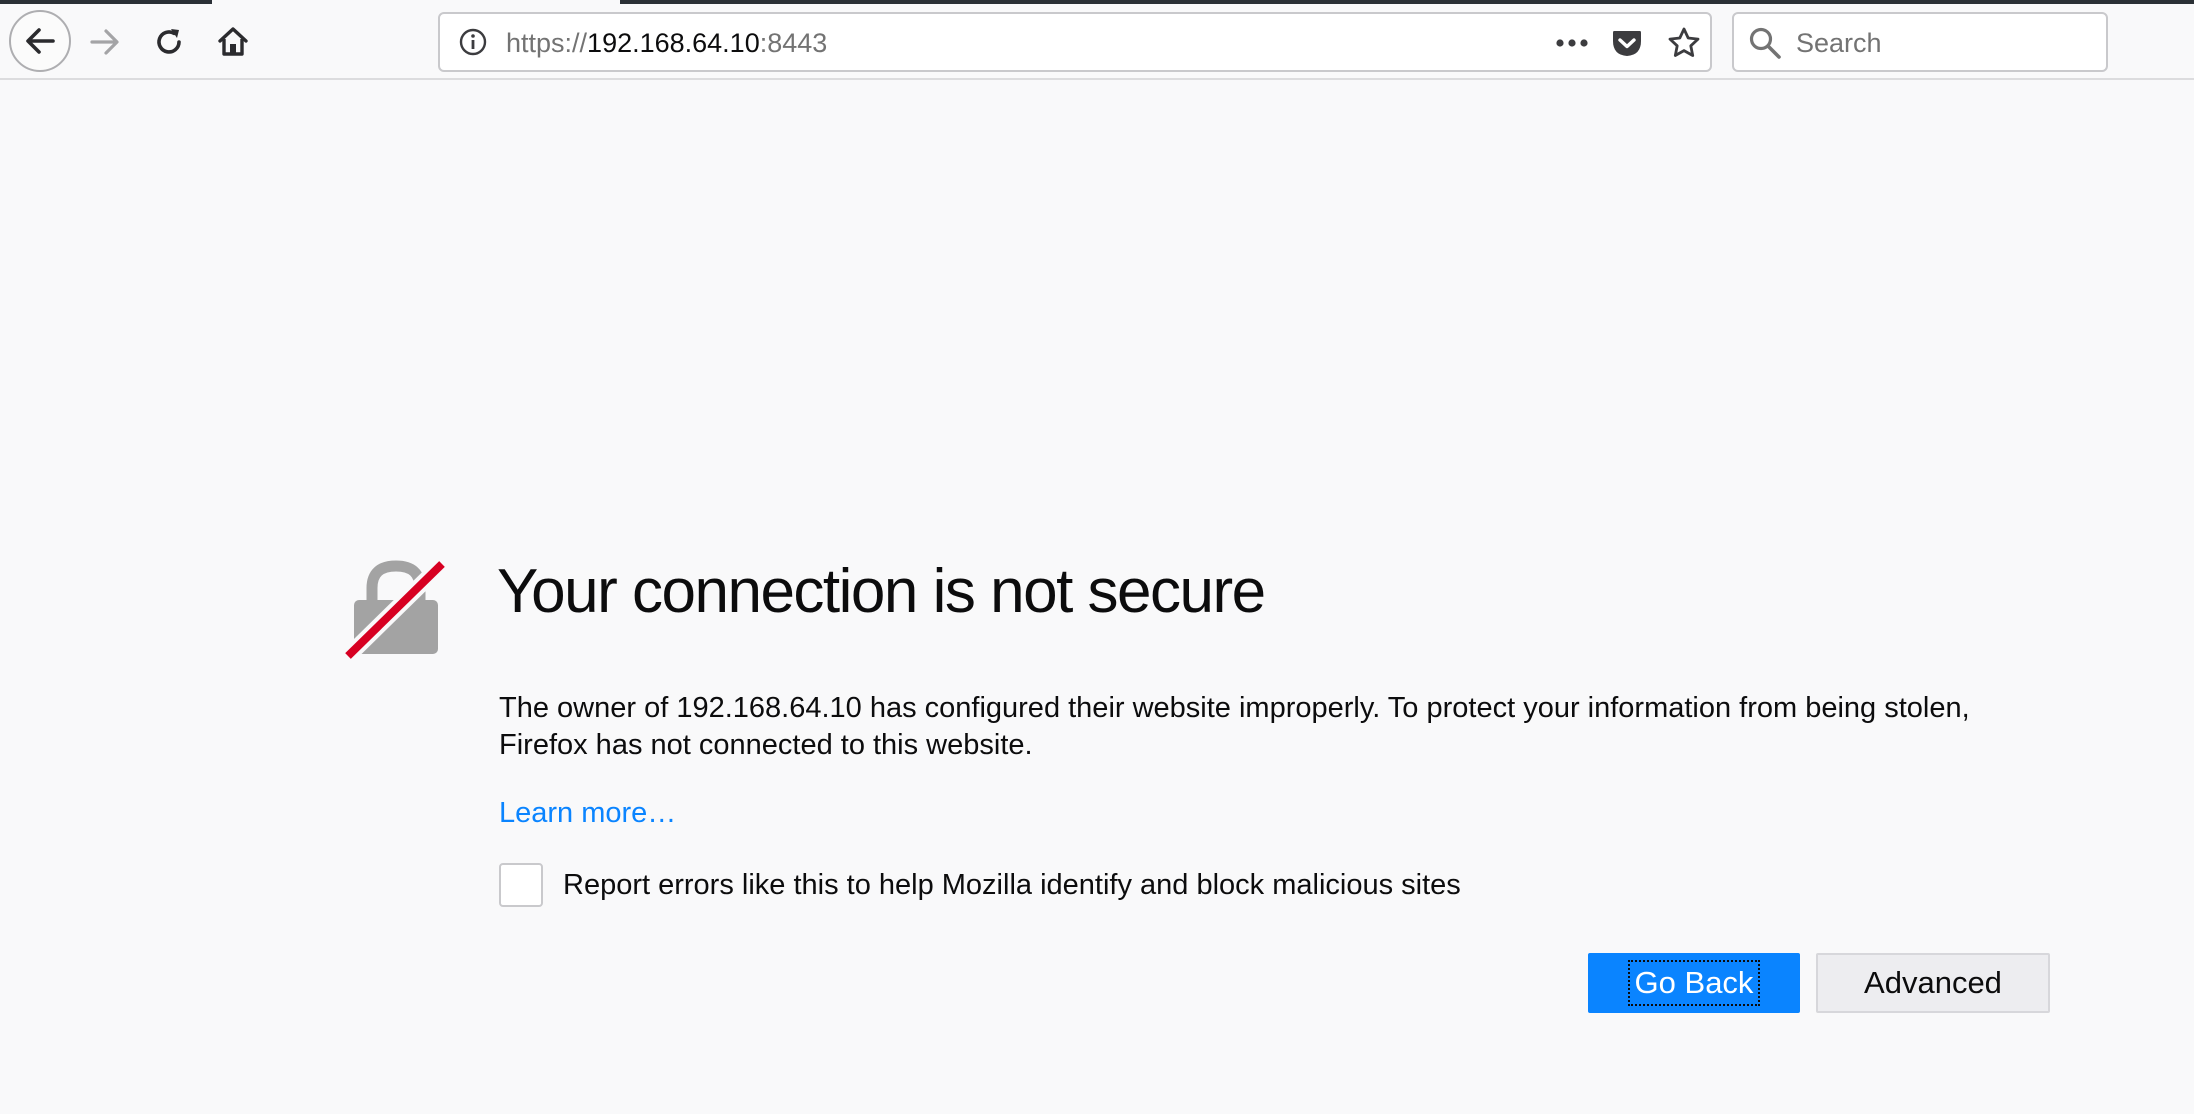 This screenshot has height=1114, width=2194. I want to click on star-icon, so click(1684, 42).